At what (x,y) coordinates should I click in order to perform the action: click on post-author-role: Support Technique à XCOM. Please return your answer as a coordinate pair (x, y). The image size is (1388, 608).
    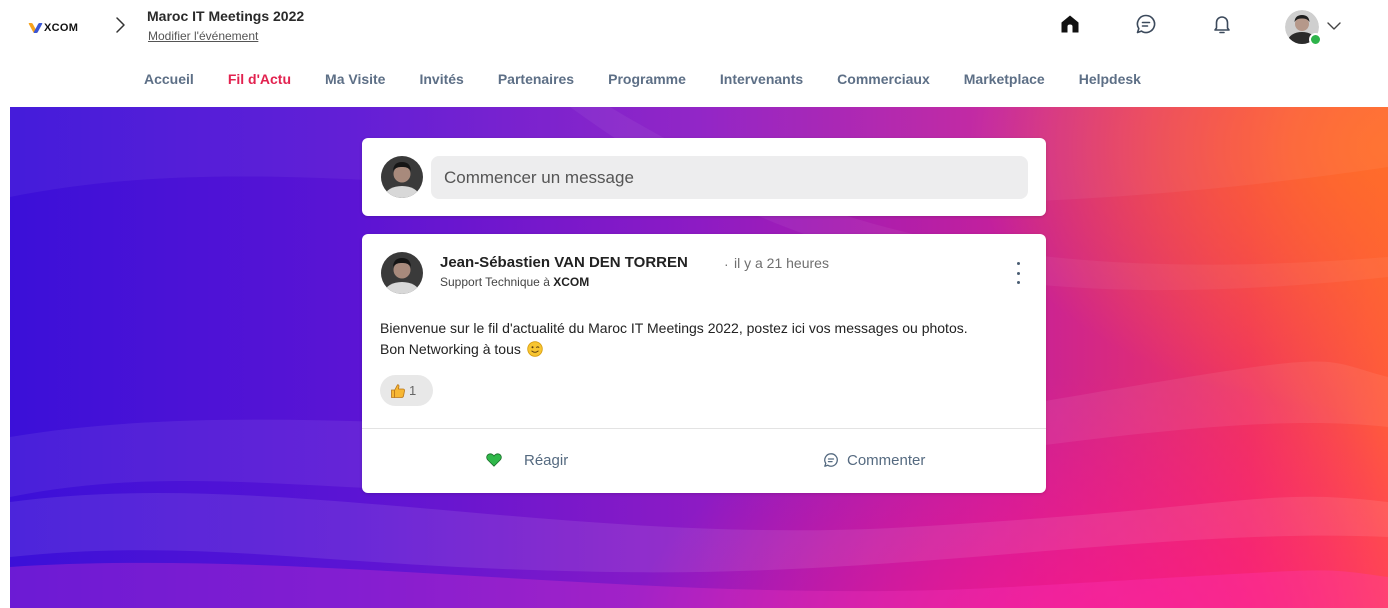
    Looking at the image, I should click on (514, 282).